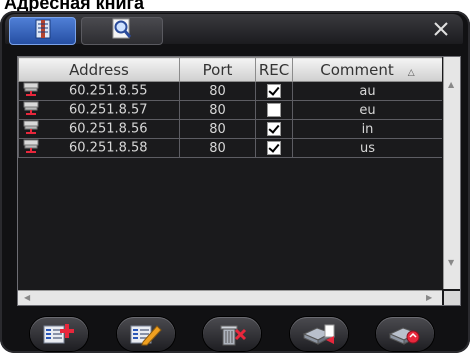 This screenshot has width=470, height=353. Describe the element at coordinates (429, 298) in the screenshot. I see `scroll-right-icon: ▶` at that location.